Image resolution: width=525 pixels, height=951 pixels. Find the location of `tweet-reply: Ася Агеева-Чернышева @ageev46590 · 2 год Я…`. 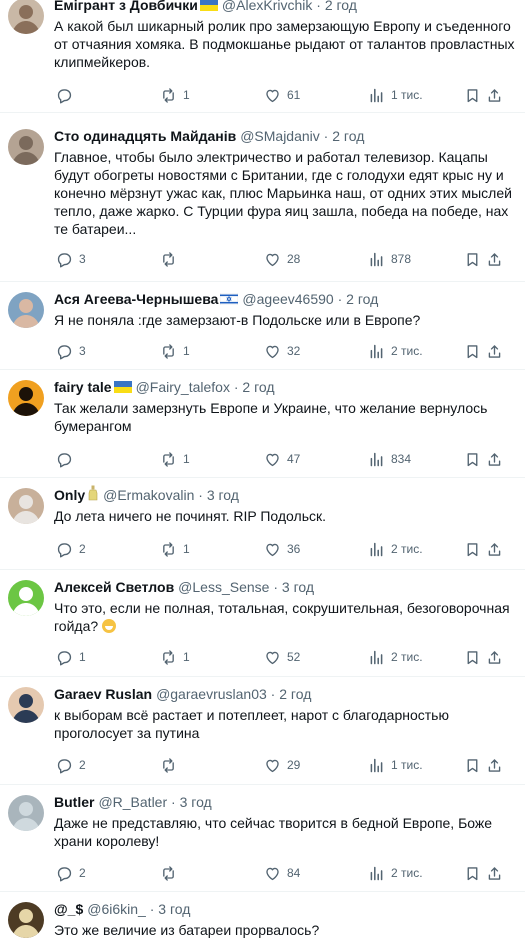

tweet-reply: Ася Агеева-Чернышева @ageev46590 · 2 год Я… is located at coordinates (262, 326).